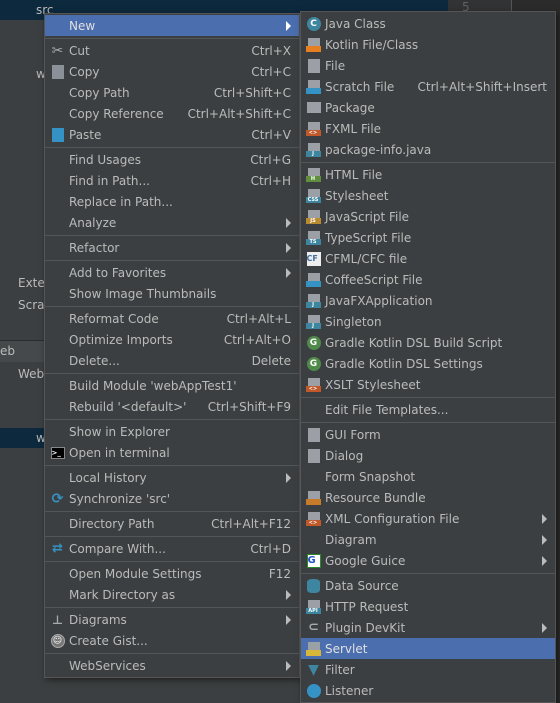 This screenshot has height=703, width=560. What do you see at coordinates (57, 619) in the screenshot?
I see `diagram-icon: ⊥` at bounding box center [57, 619].